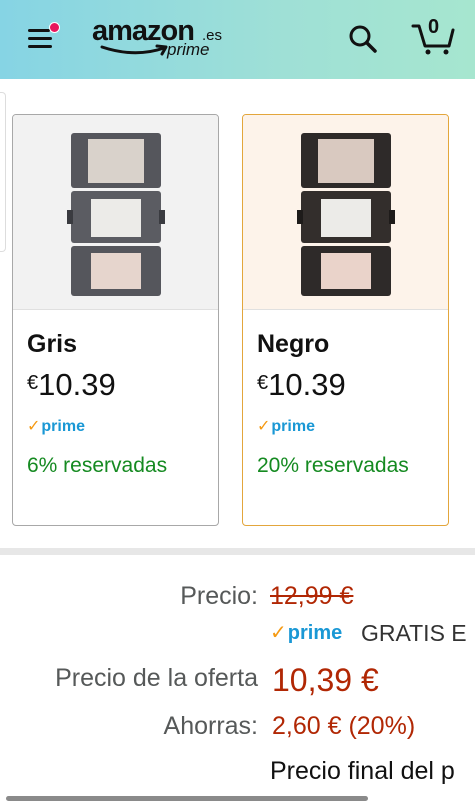 The image size is (475, 805). What do you see at coordinates (219, 596) in the screenshot?
I see `list-price-label: Precio:` at bounding box center [219, 596].